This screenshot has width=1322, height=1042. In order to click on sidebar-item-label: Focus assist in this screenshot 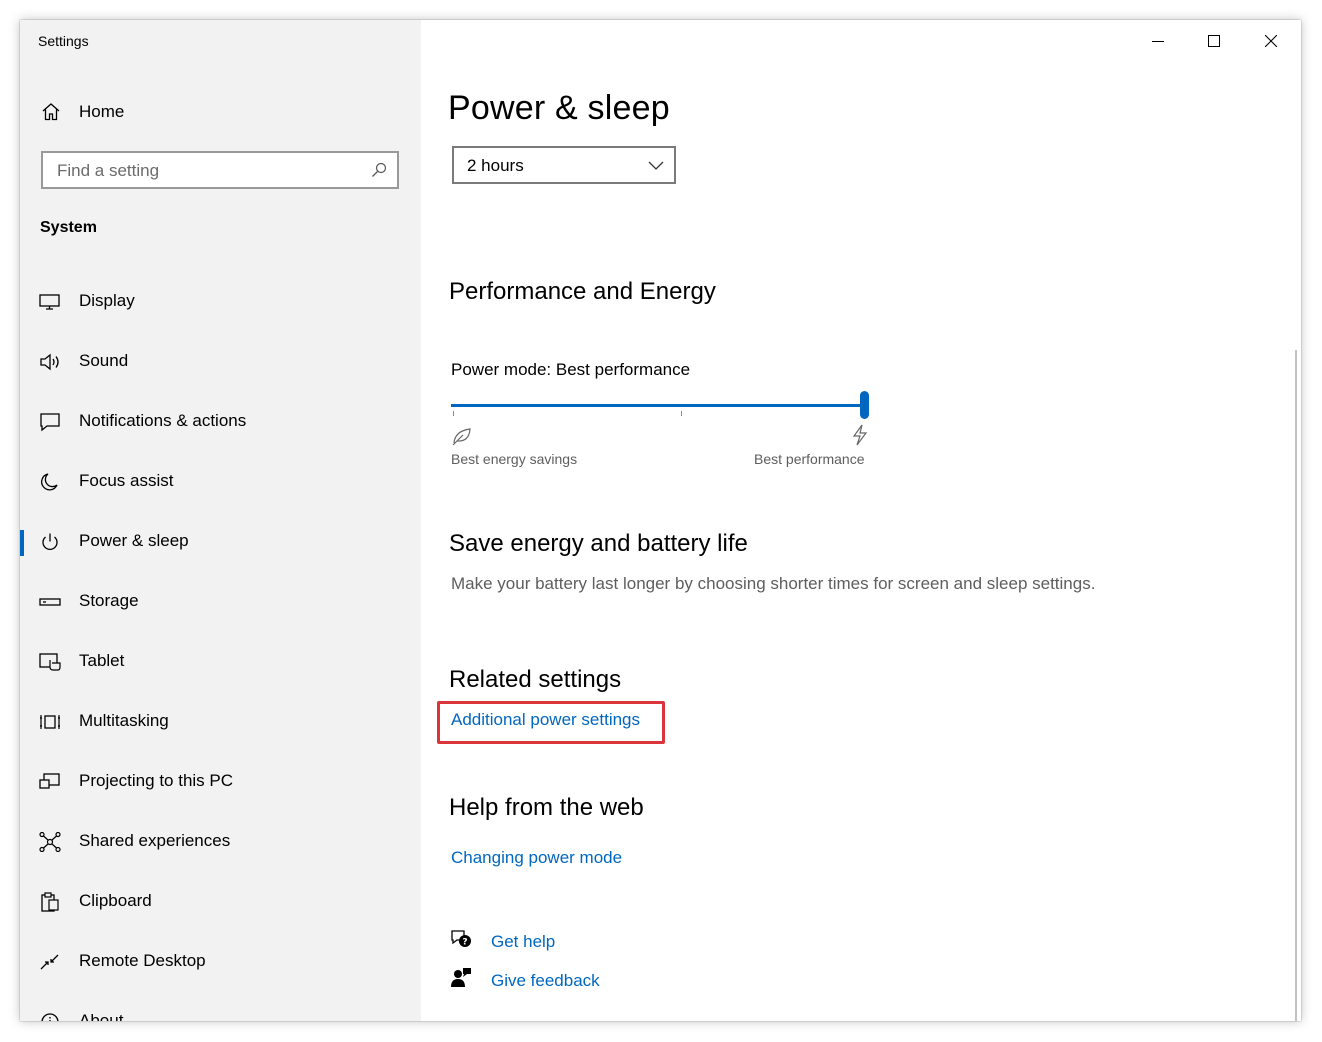, I will do `click(126, 480)`.